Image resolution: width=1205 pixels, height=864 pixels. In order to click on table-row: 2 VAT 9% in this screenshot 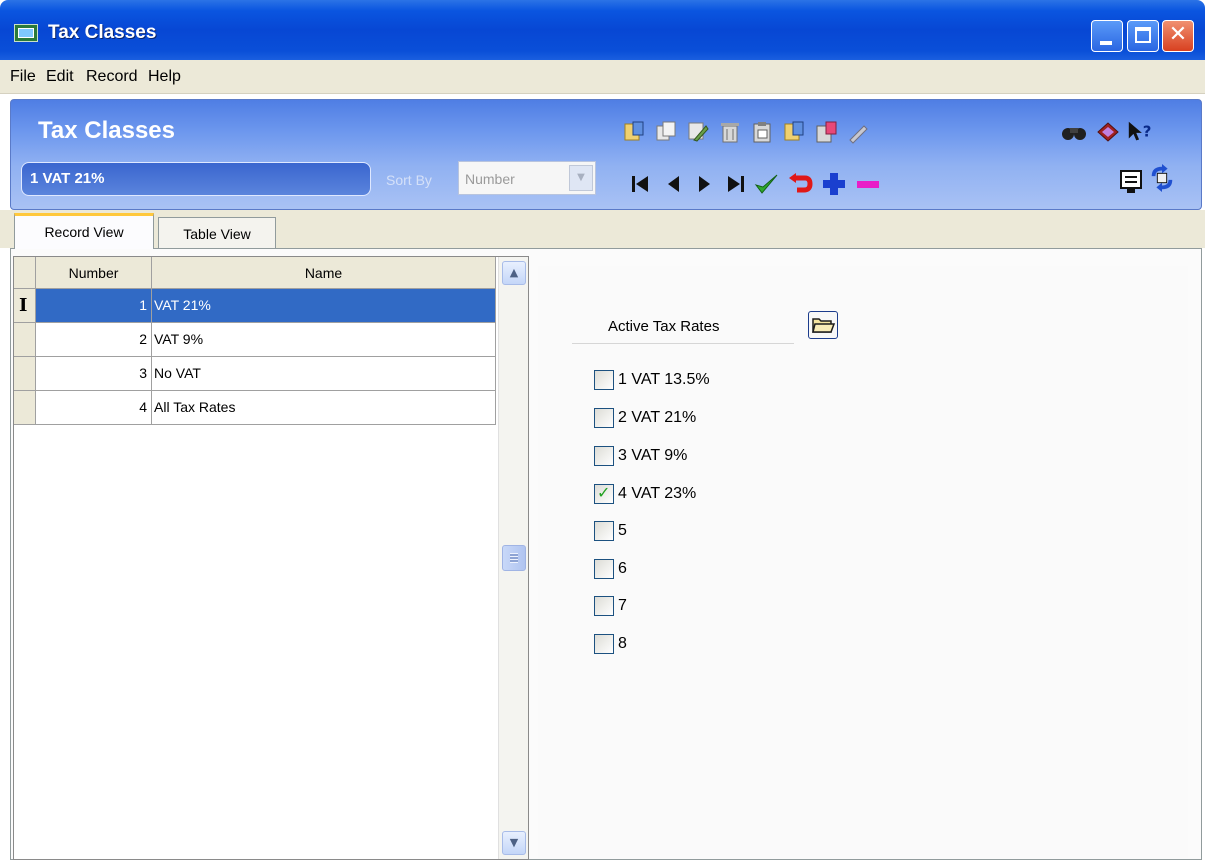, I will do `click(255, 340)`.